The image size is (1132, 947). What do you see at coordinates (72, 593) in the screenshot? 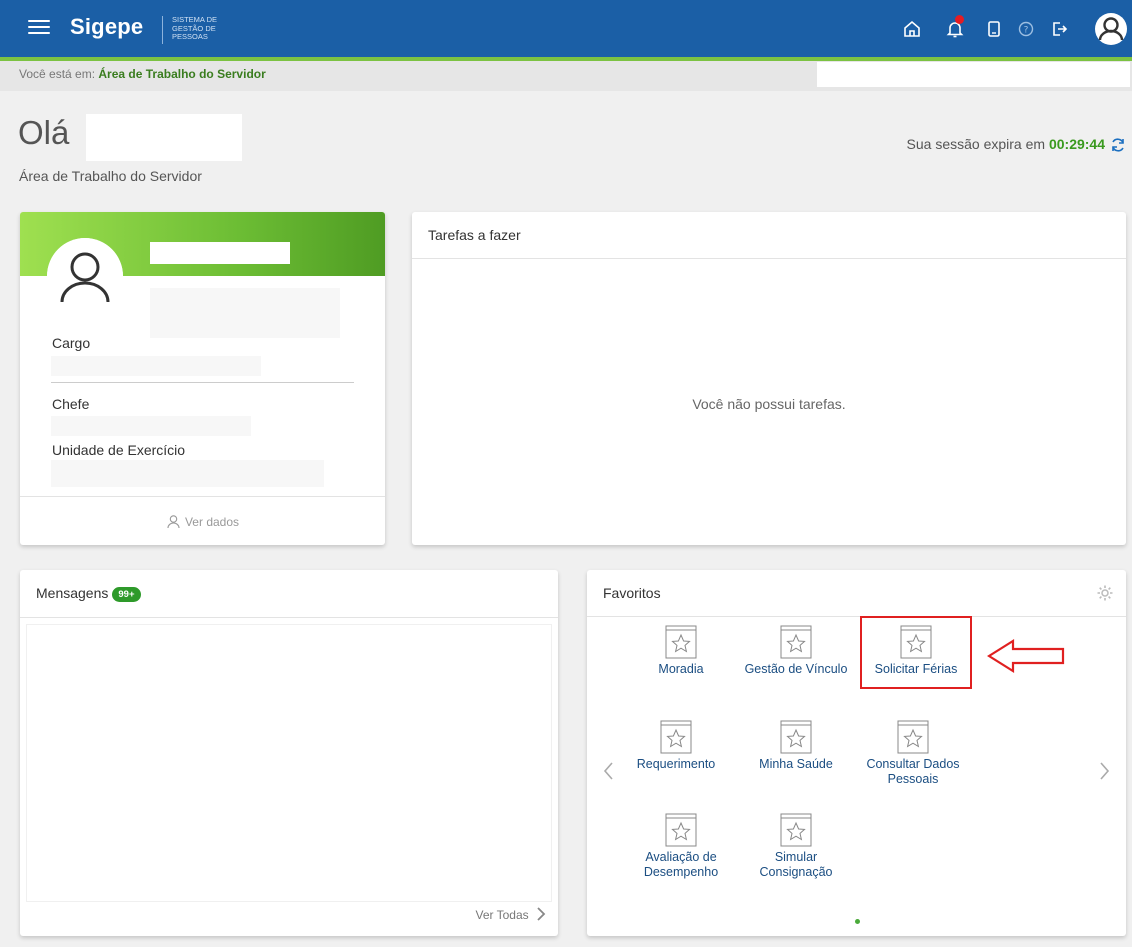
I see `messages-title: Mensagens` at bounding box center [72, 593].